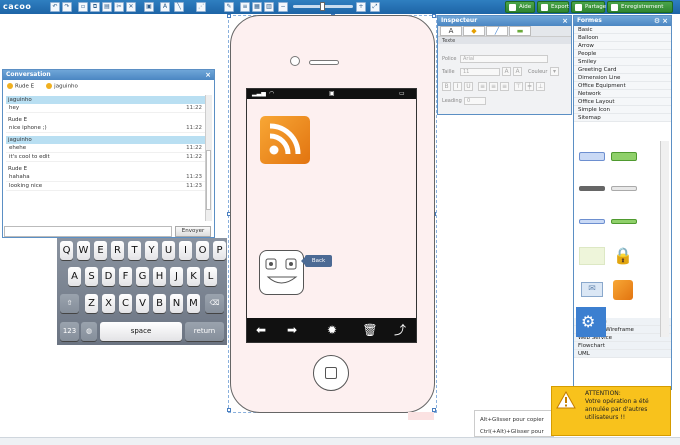  I want to click on gear-icon: ✹, so click(332, 330).